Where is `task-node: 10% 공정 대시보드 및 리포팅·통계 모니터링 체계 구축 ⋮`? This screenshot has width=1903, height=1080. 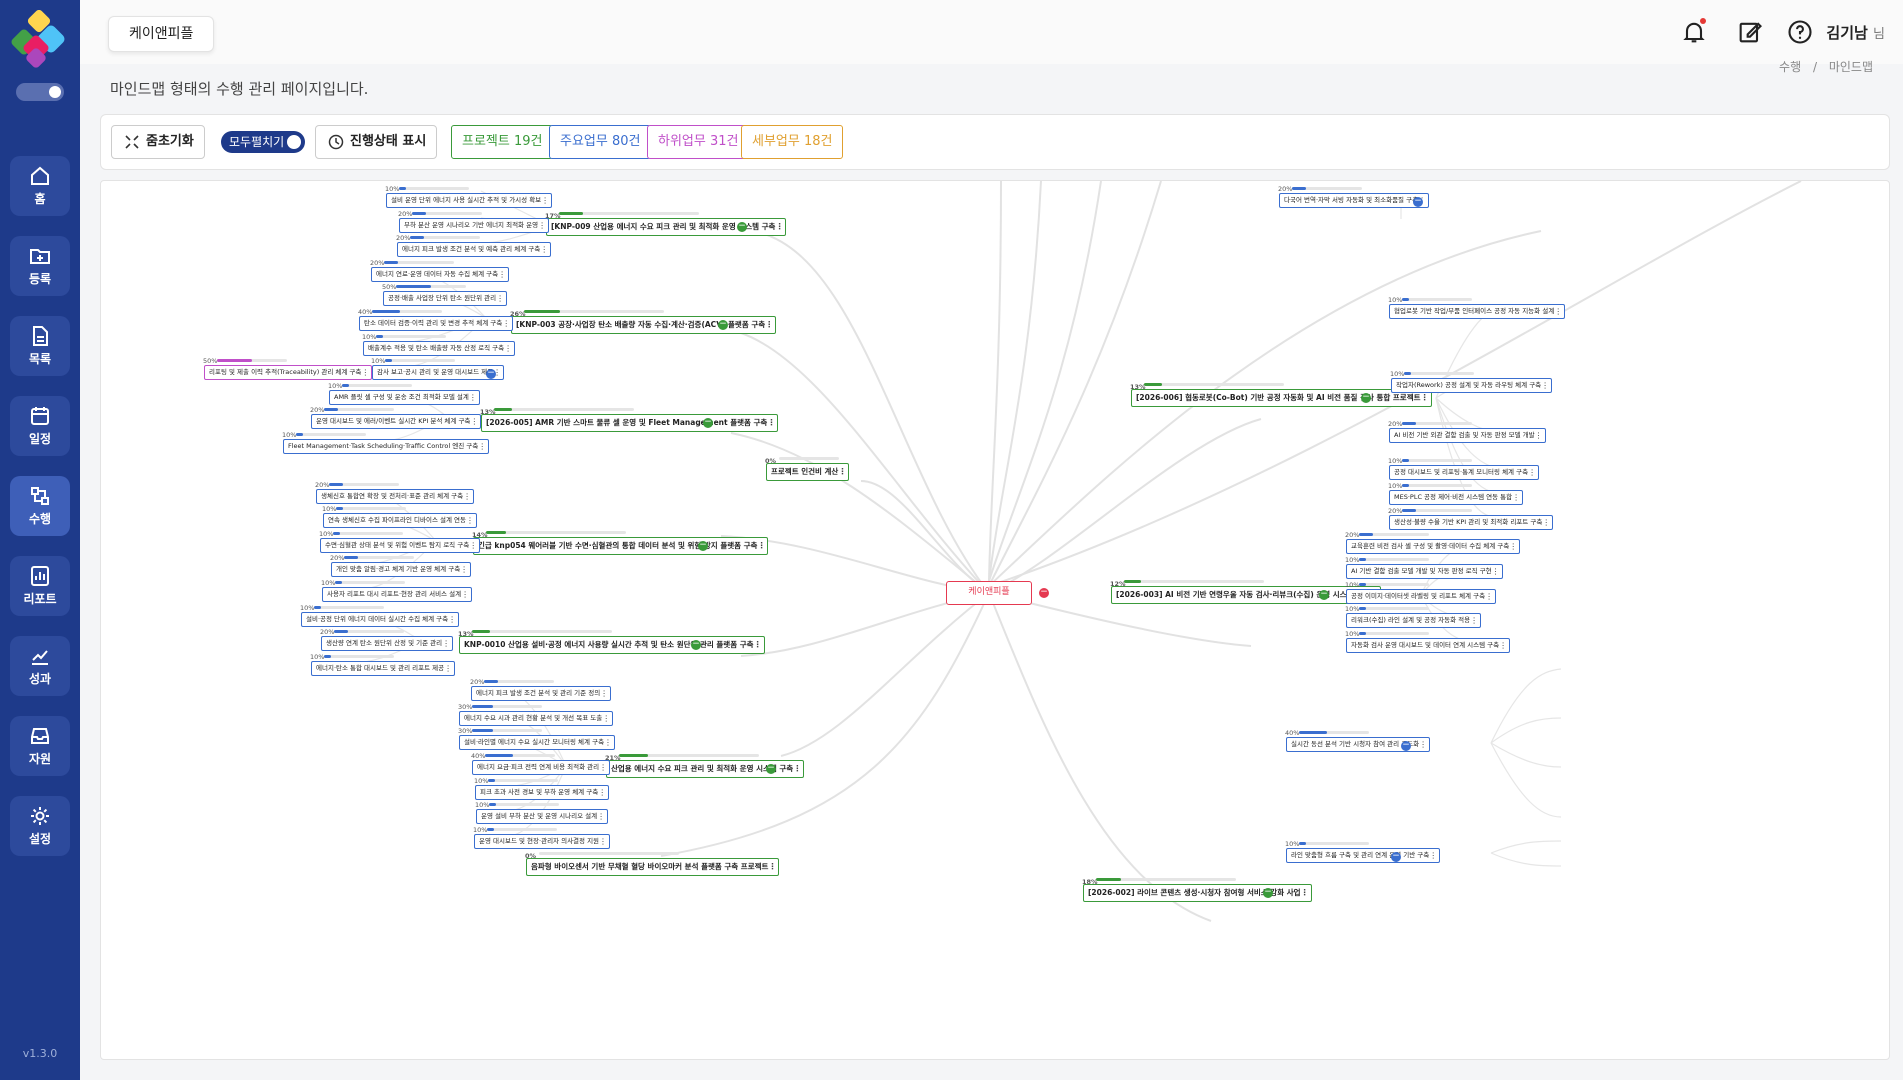
task-node: 10% 공정 대시보드 및 리포팅·통계 모니터링 체계 구축 ⋮ is located at coordinates (1464, 468).